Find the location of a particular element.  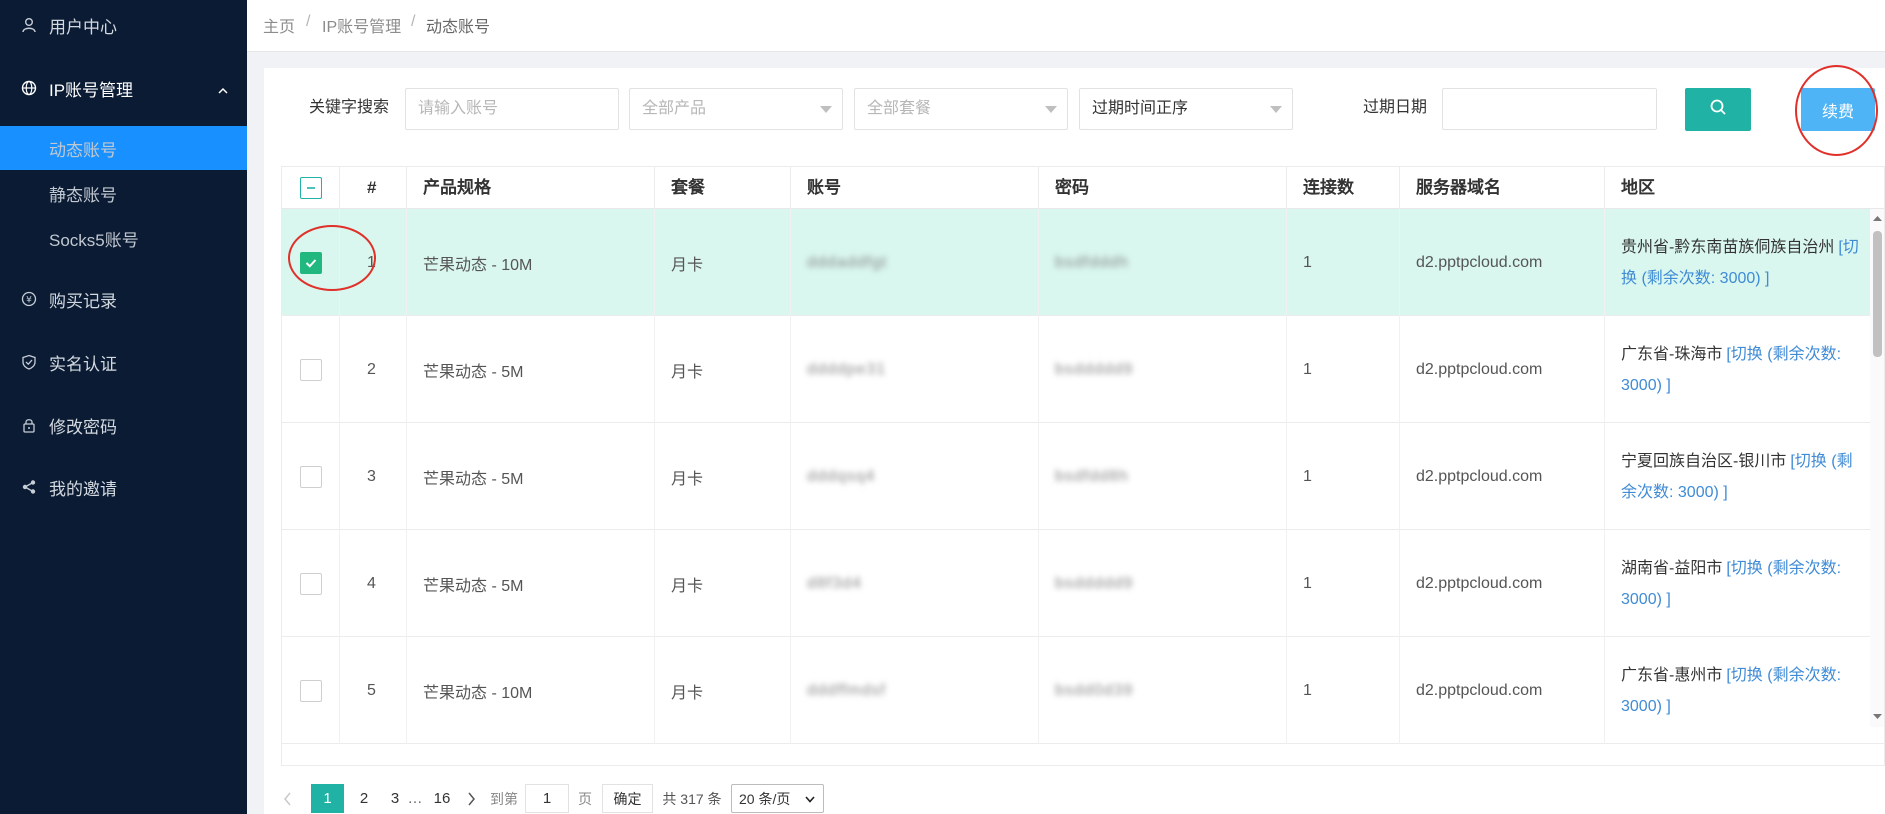

scroll-up-arrow is located at coordinates (1877, 218).